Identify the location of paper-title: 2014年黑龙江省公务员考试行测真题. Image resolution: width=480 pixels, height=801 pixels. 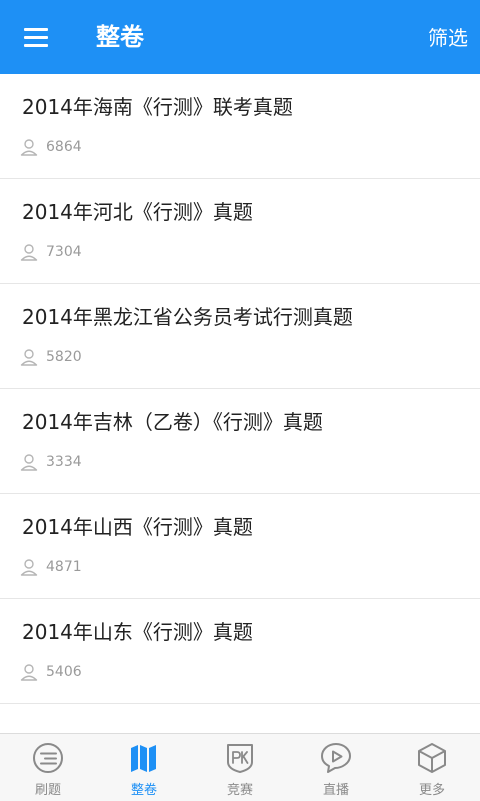
(187, 317).